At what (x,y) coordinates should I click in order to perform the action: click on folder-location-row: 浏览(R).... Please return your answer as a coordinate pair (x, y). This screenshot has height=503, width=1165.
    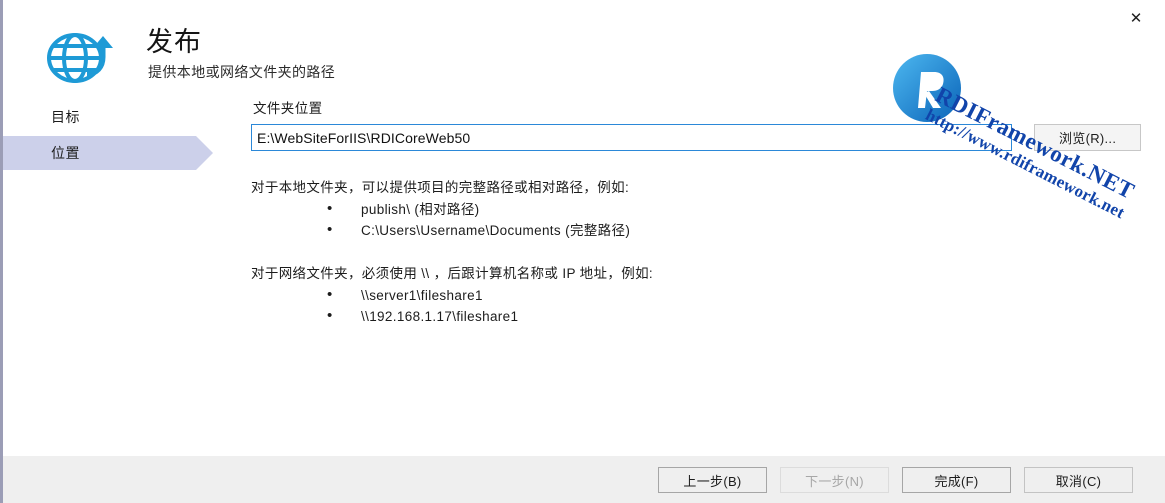
    Looking at the image, I should click on (696, 137).